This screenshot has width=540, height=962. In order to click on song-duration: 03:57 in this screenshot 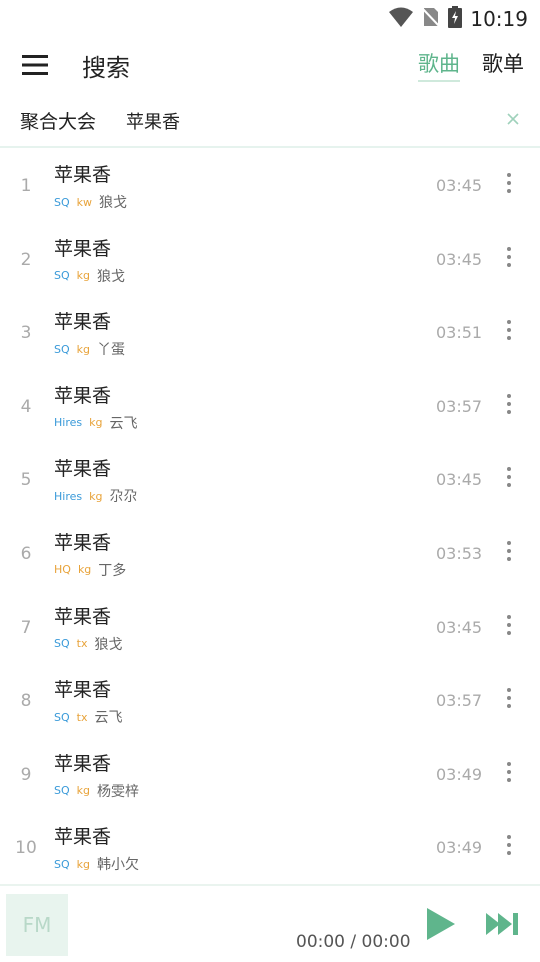, I will do `click(459, 701)`.